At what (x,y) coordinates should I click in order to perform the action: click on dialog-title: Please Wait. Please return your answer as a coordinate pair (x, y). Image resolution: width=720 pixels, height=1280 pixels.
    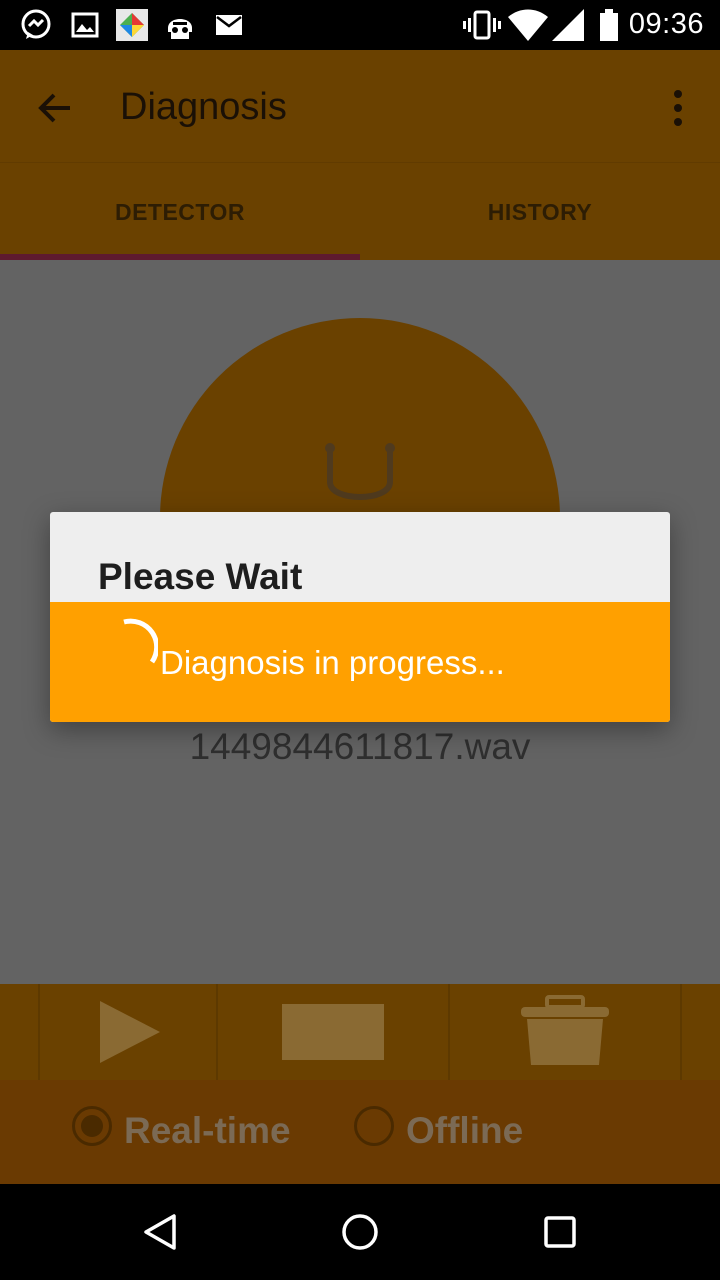
    Looking at the image, I should click on (200, 576).